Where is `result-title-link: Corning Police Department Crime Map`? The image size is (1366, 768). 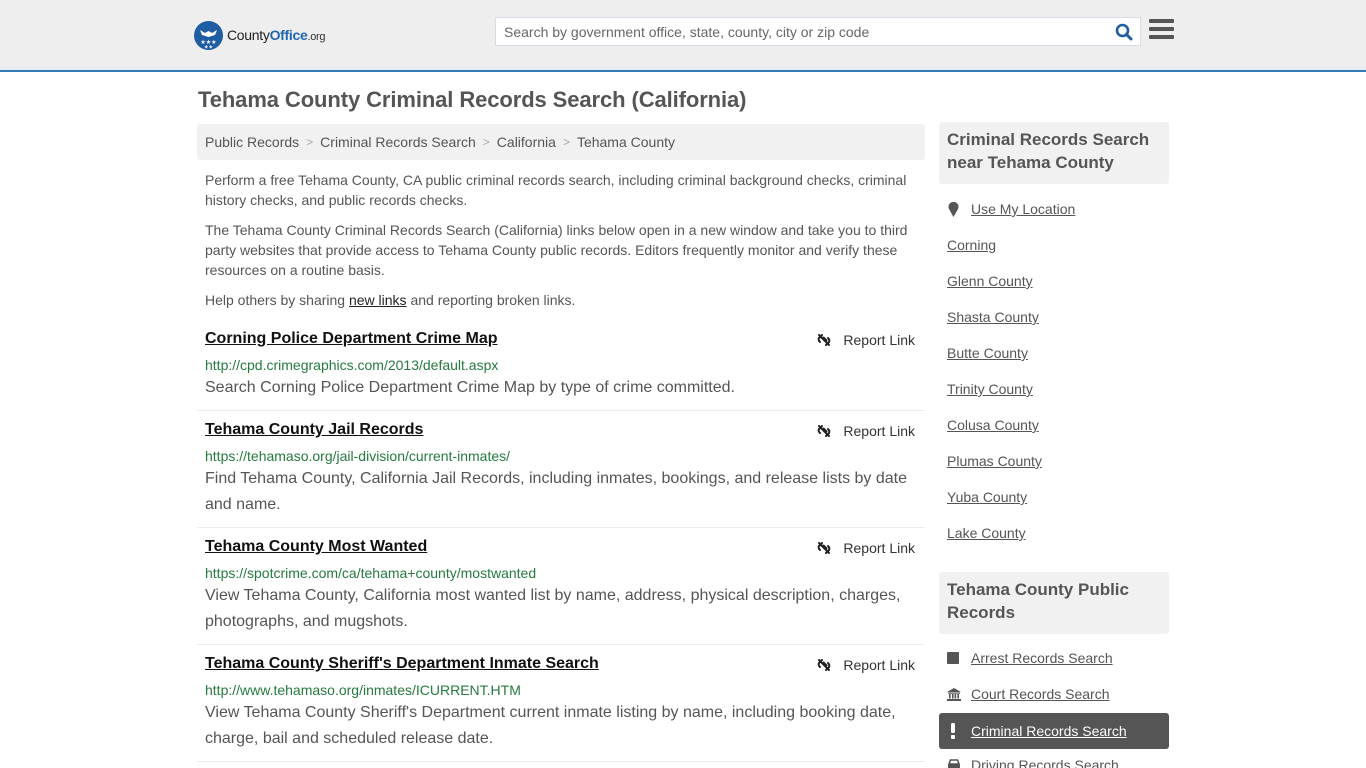 result-title-link: Corning Police Department Crime Map is located at coordinates (351, 339).